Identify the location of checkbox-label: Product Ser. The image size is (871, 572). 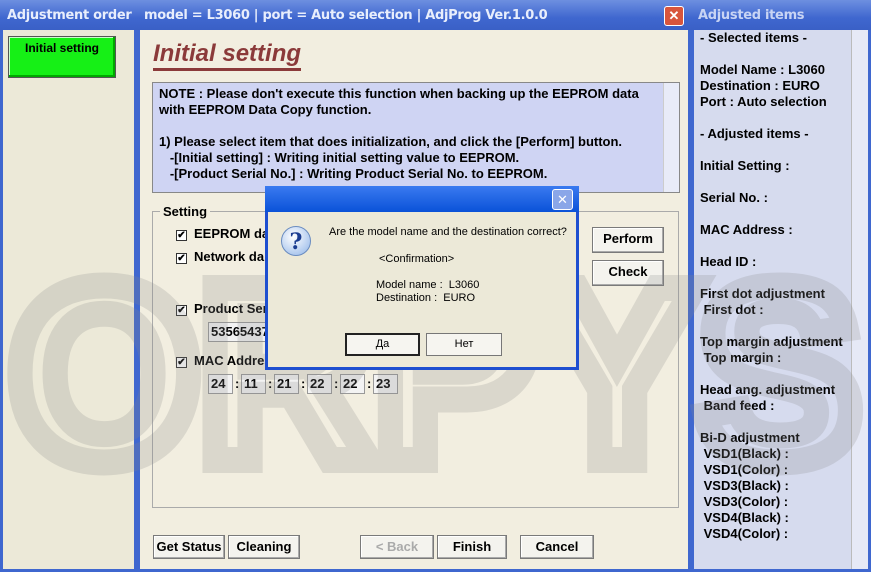
(231, 308).